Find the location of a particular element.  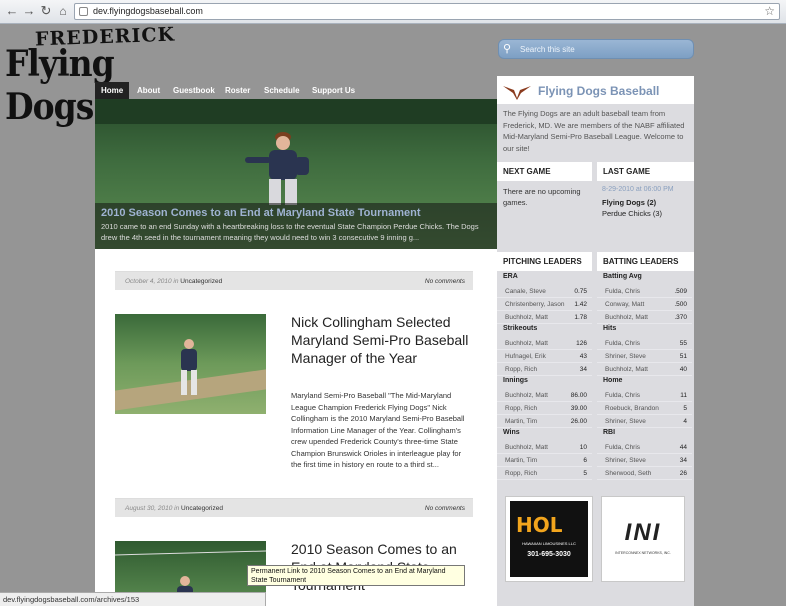

leader-row: Buchholz, Matt 10 is located at coordinates (544, 447).